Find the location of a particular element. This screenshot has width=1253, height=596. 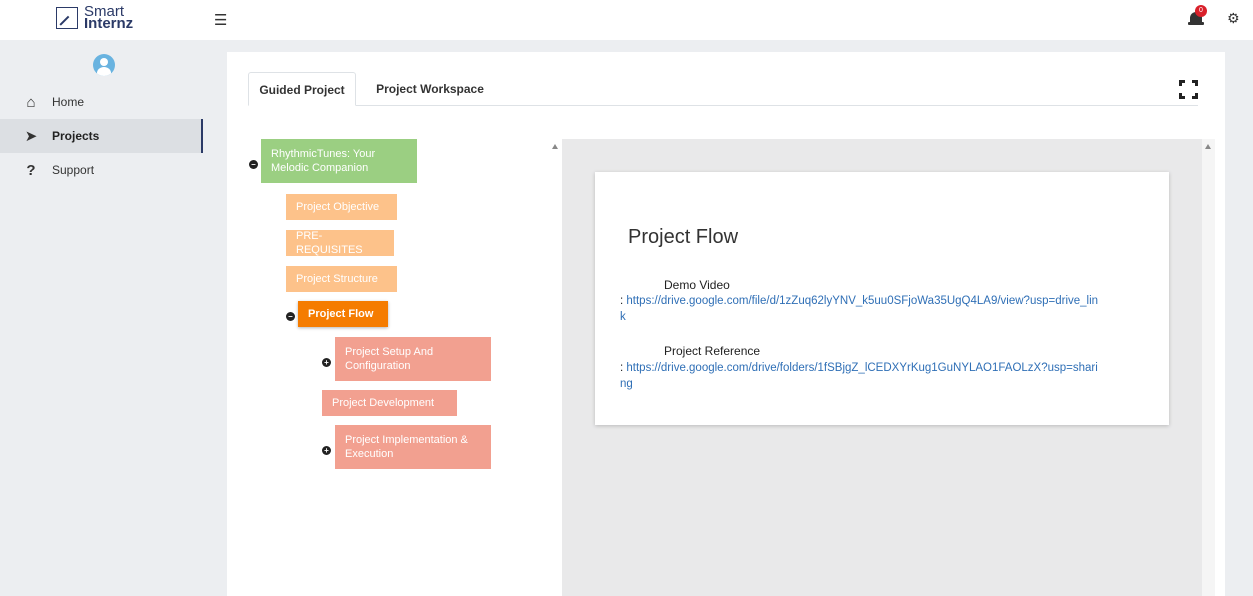

sidebar-item-projects: ➤ Projects is located at coordinates (101, 136).